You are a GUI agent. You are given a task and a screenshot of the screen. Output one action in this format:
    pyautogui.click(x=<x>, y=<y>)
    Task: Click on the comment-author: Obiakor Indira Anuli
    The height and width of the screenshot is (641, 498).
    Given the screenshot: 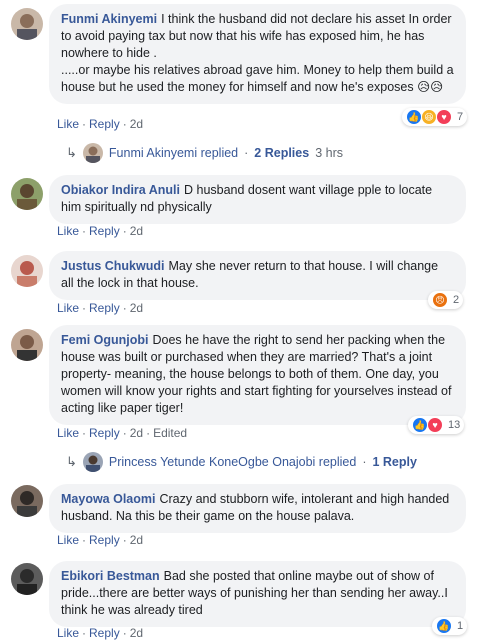 What is the action you would take?
    pyautogui.click(x=120, y=190)
    